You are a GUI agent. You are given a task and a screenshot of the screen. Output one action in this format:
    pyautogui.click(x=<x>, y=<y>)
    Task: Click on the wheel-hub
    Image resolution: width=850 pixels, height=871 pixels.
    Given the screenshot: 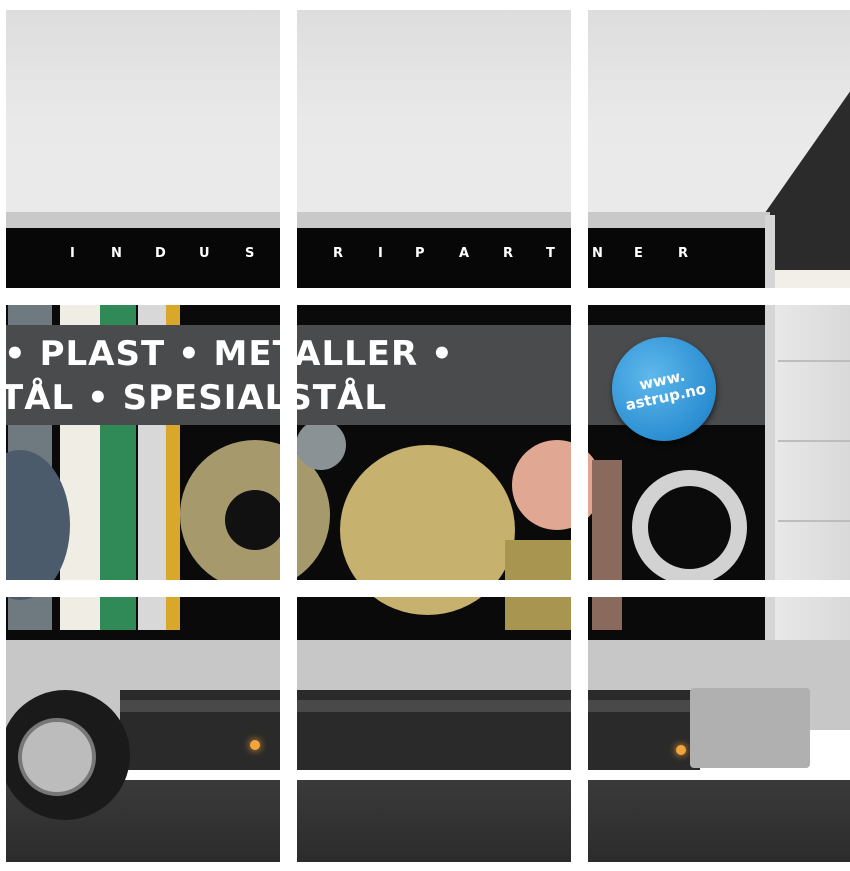 What is the action you would take?
    pyautogui.click(x=57, y=757)
    